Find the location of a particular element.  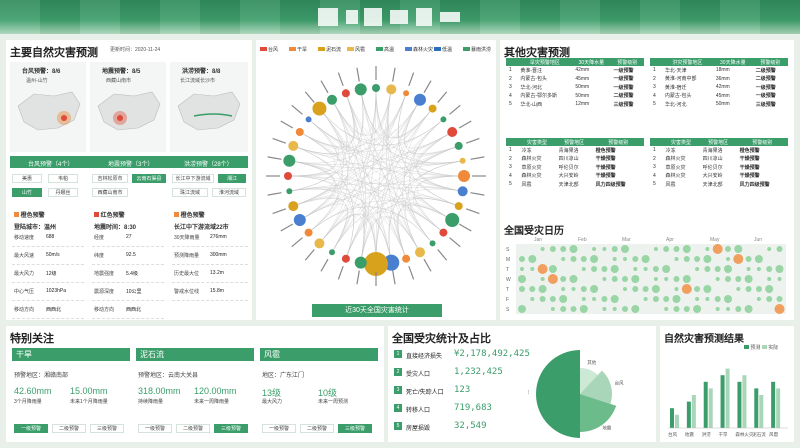

table-row: 4 森林火灾 大兴安岭 干燥预警 is located at coordinates (719, 176).